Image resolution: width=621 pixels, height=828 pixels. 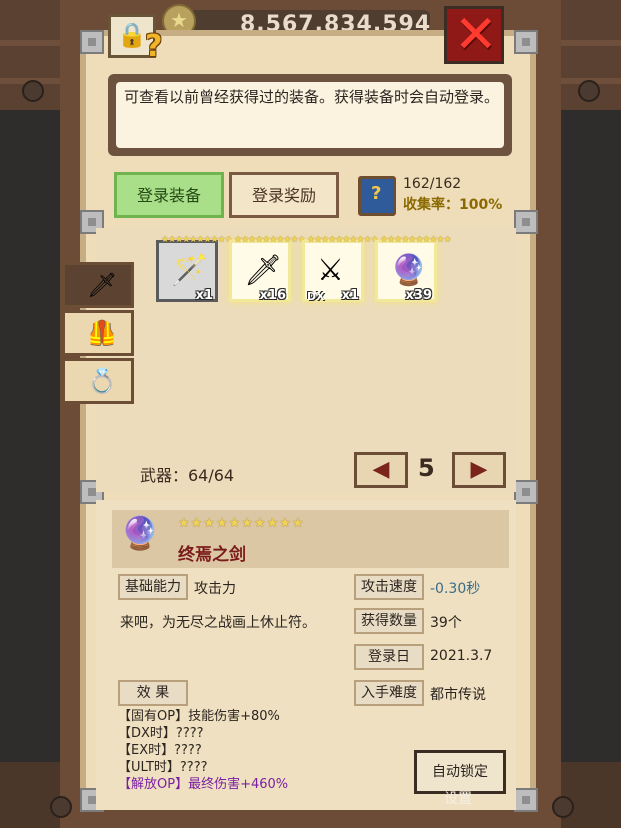 I want to click on equipment-item: ★★★★★★★★★★ 🗡 x16, so click(x=267, y=269).